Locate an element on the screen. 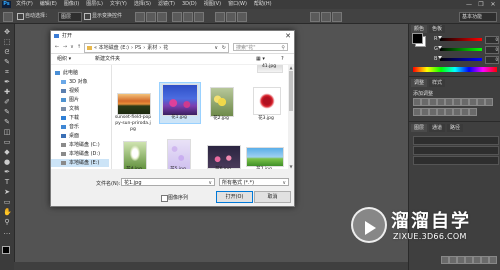 The image size is (500, 270). address-bar: « 本地磁盘 (E:) › PS › 素材 › 花 ∨ ↻ is located at coordinates (156, 48).